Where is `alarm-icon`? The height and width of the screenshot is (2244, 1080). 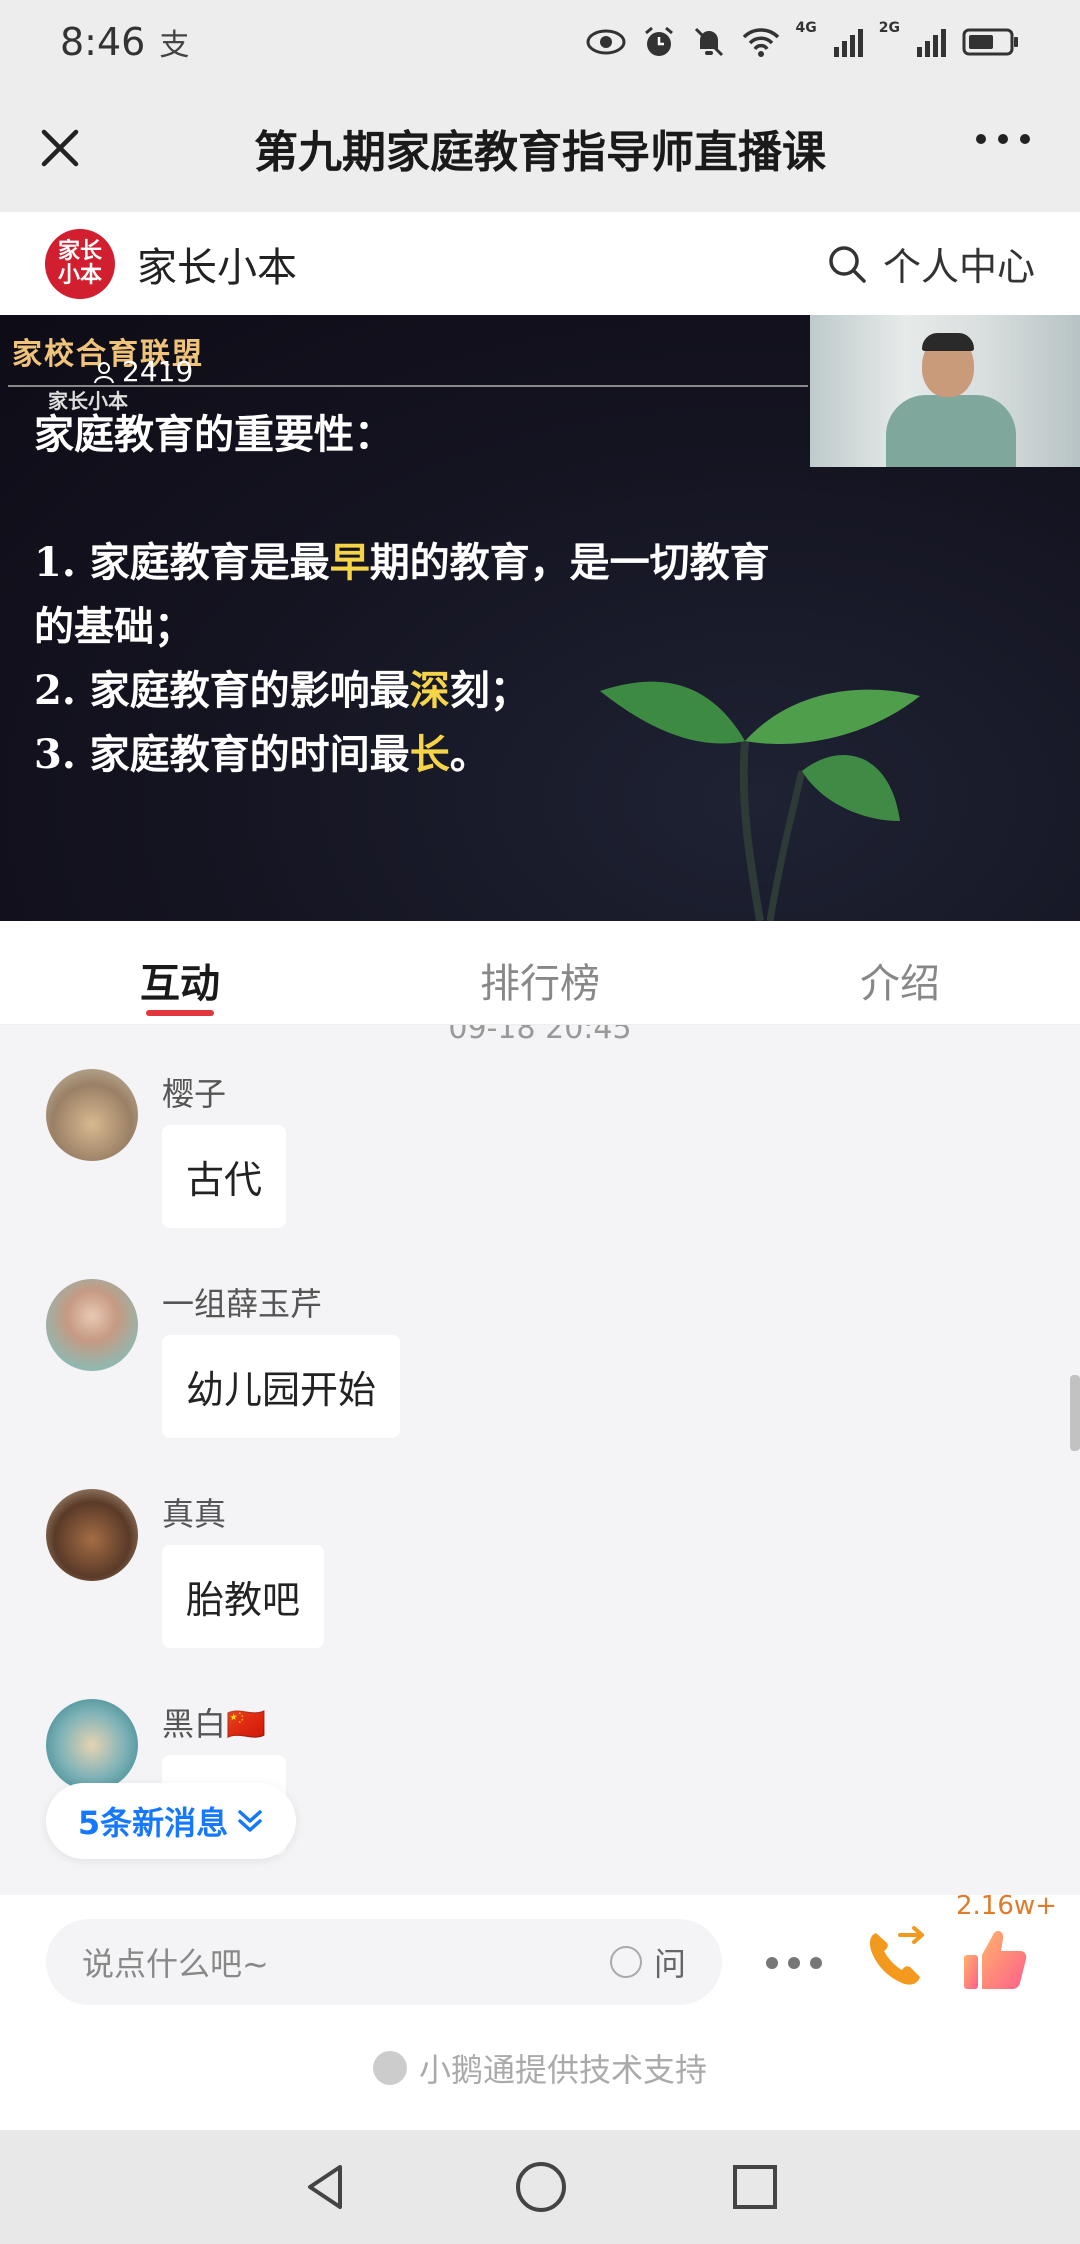 alarm-icon is located at coordinates (658, 41).